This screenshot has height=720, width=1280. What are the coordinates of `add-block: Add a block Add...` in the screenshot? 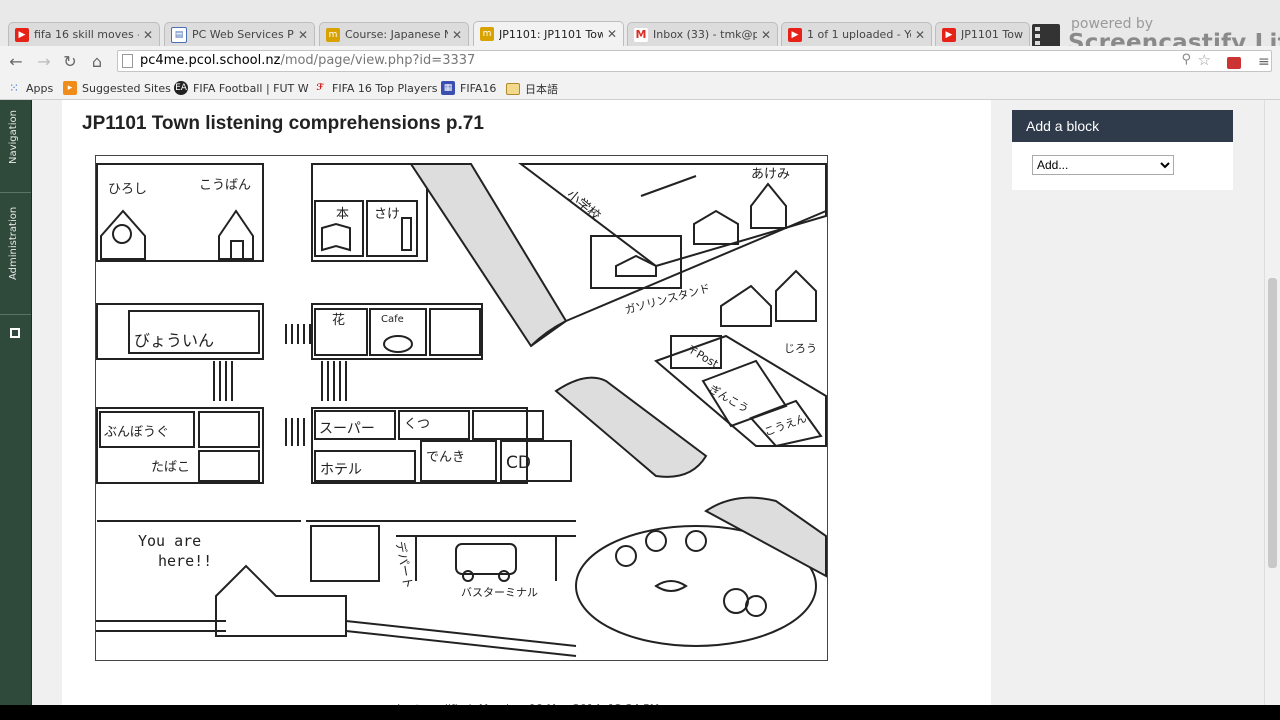 It's located at (1122, 150).